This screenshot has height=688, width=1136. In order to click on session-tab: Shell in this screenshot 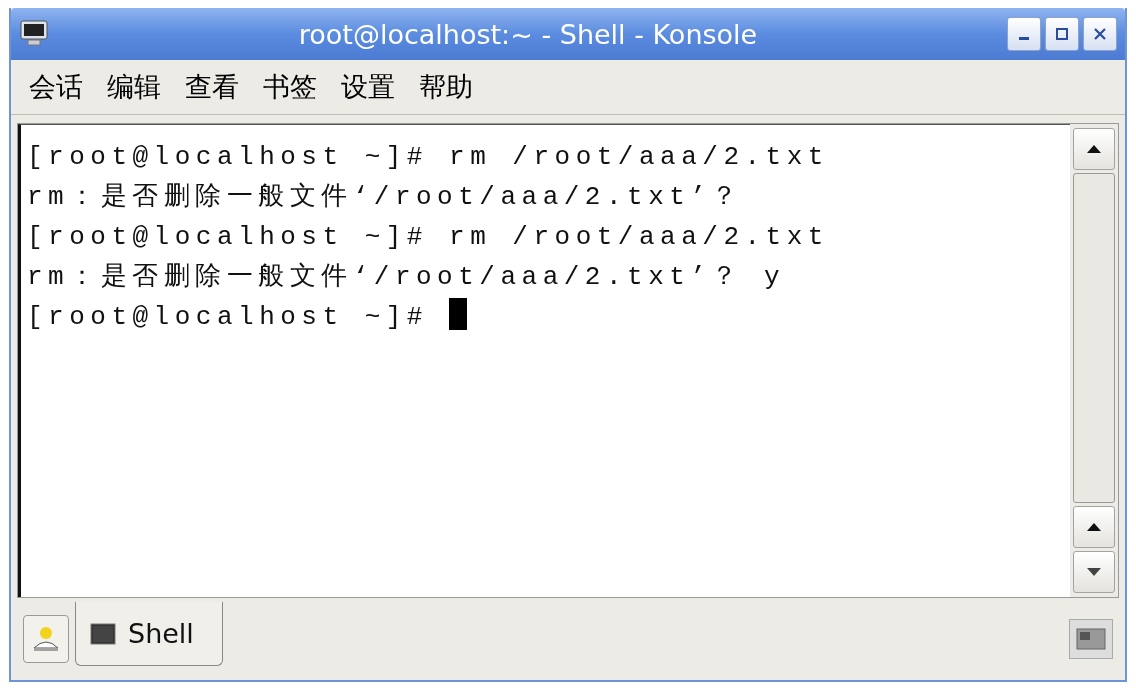, I will do `click(149, 634)`.